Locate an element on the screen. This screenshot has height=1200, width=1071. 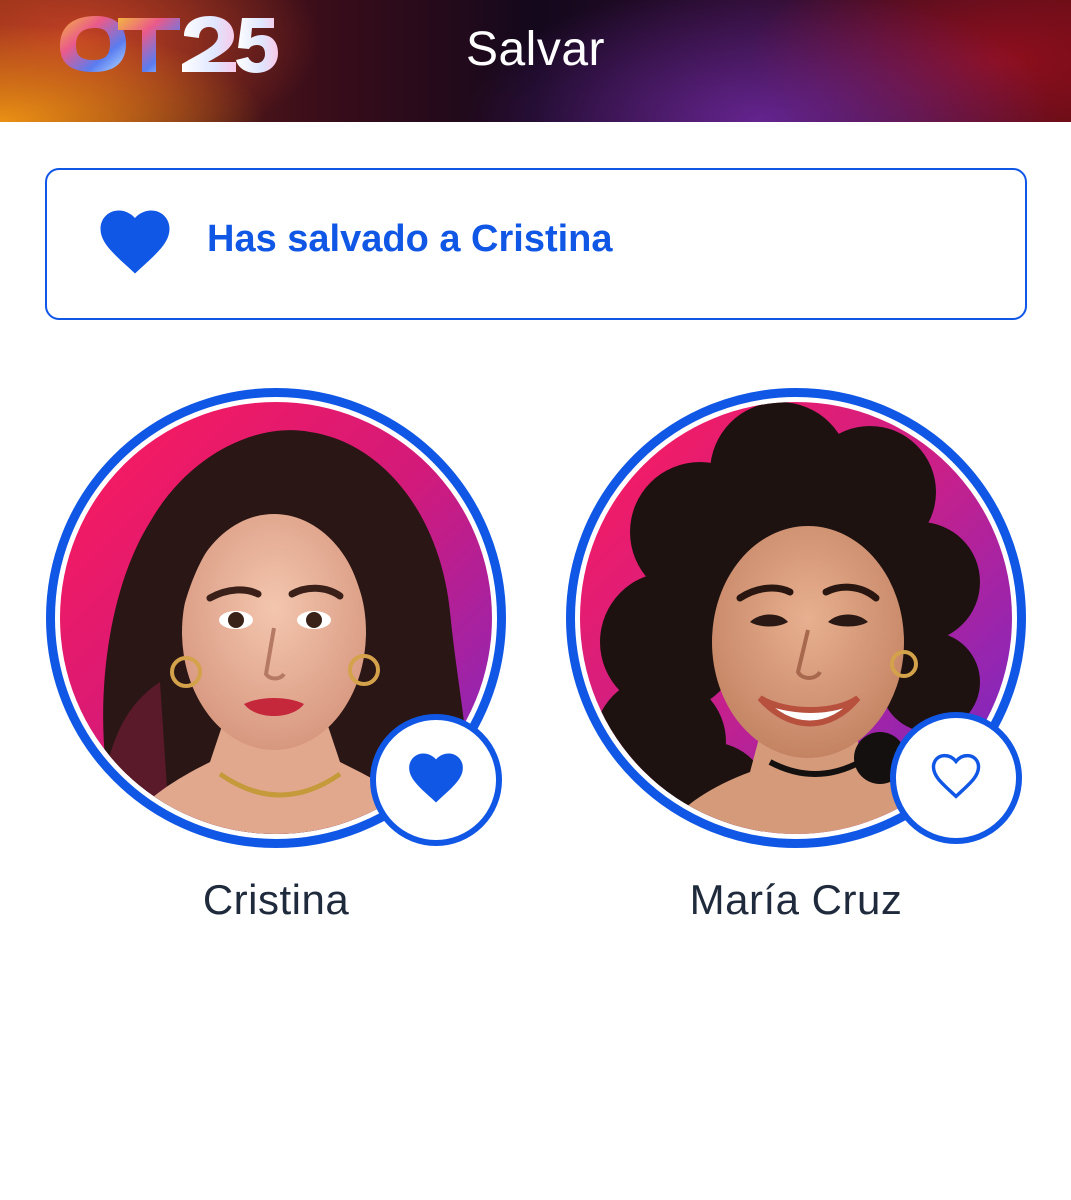
app-header: Salvar is located at coordinates (535, 61).